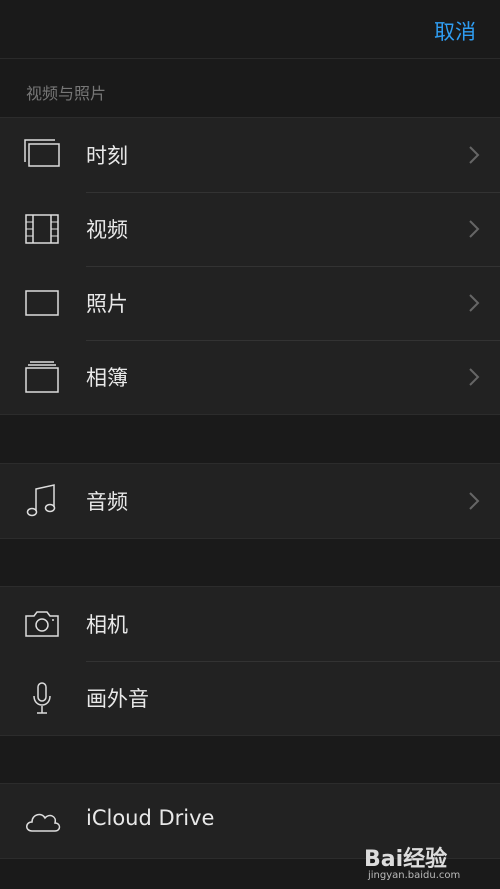 The height and width of the screenshot is (889, 500). Describe the element at coordinates (250, 303) in the screenshot. I see `row-photos: 照片` at that location.